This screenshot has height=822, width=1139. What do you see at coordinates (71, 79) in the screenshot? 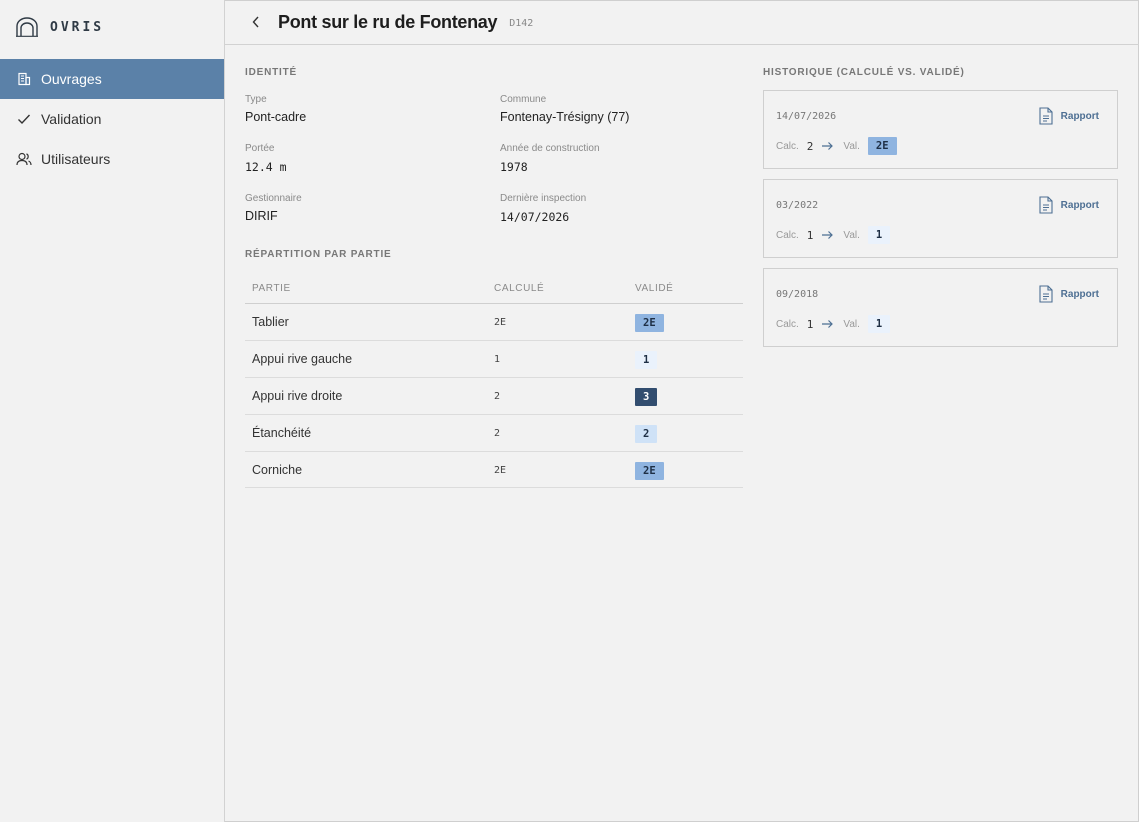
I see `sidebar-item-label: Ouvrages` at bounding box center [71, 79].